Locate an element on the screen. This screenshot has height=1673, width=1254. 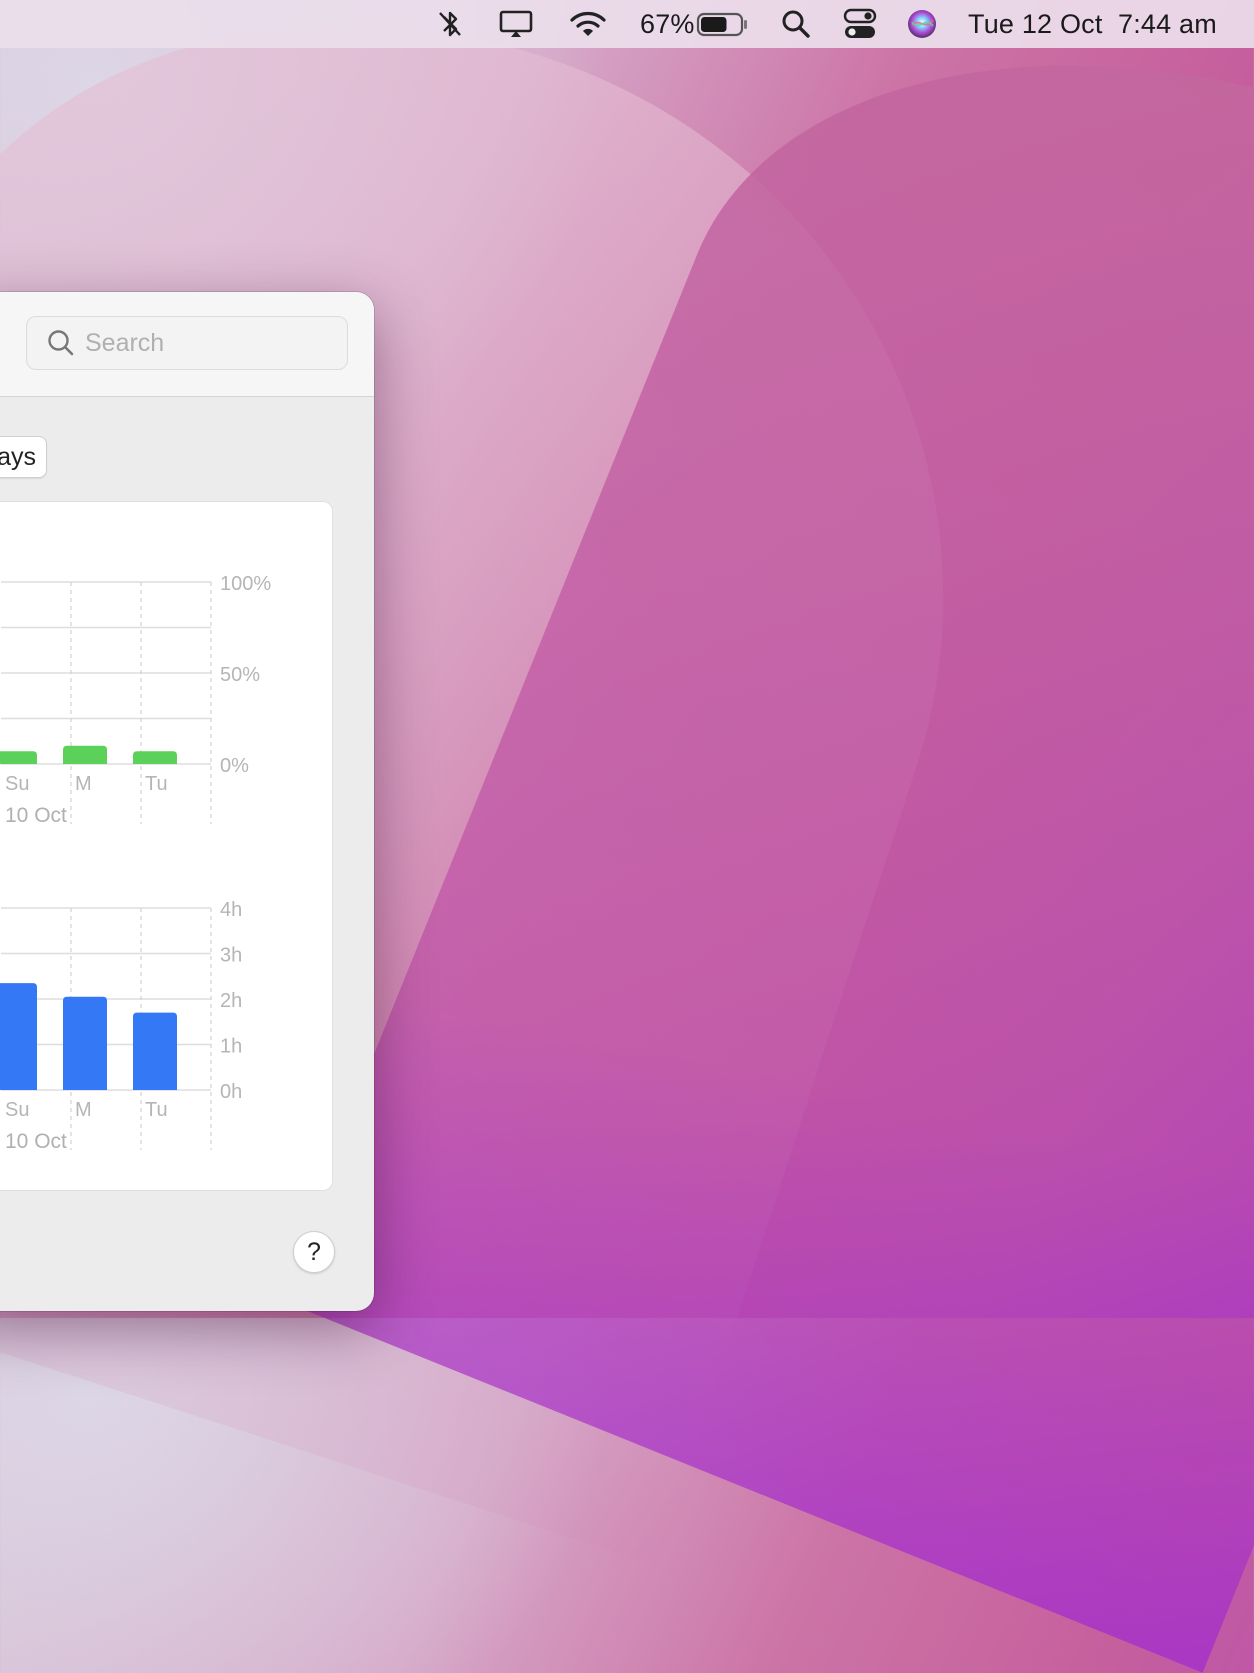
help-label: ? is located at coordinates (314, 1251).